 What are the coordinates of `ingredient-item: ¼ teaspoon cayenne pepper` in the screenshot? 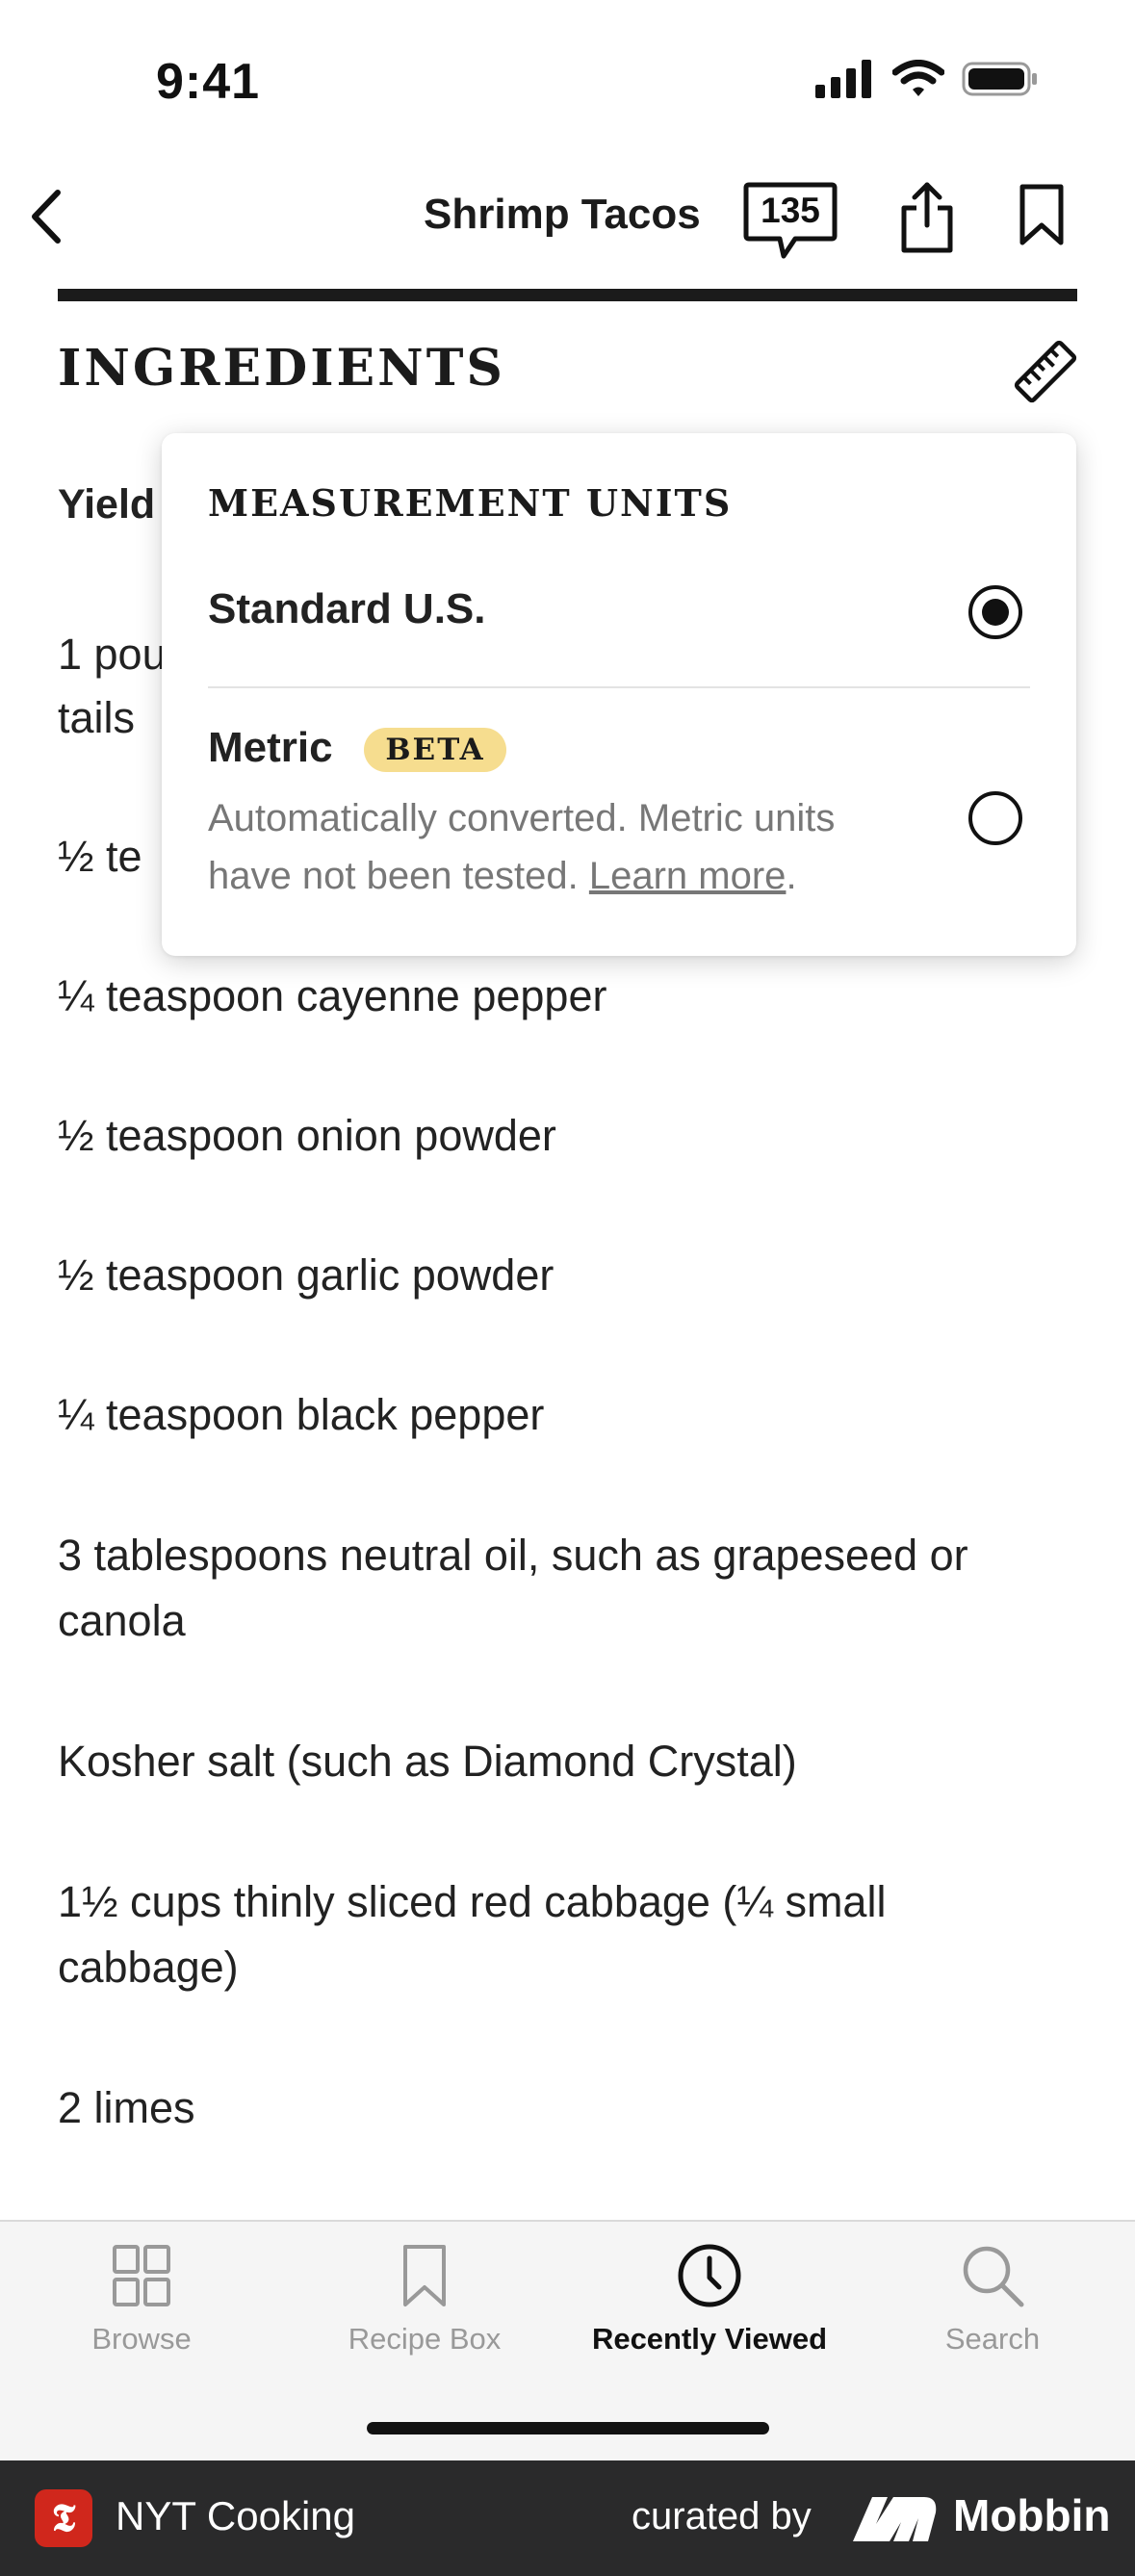 It's located at (332, 996).